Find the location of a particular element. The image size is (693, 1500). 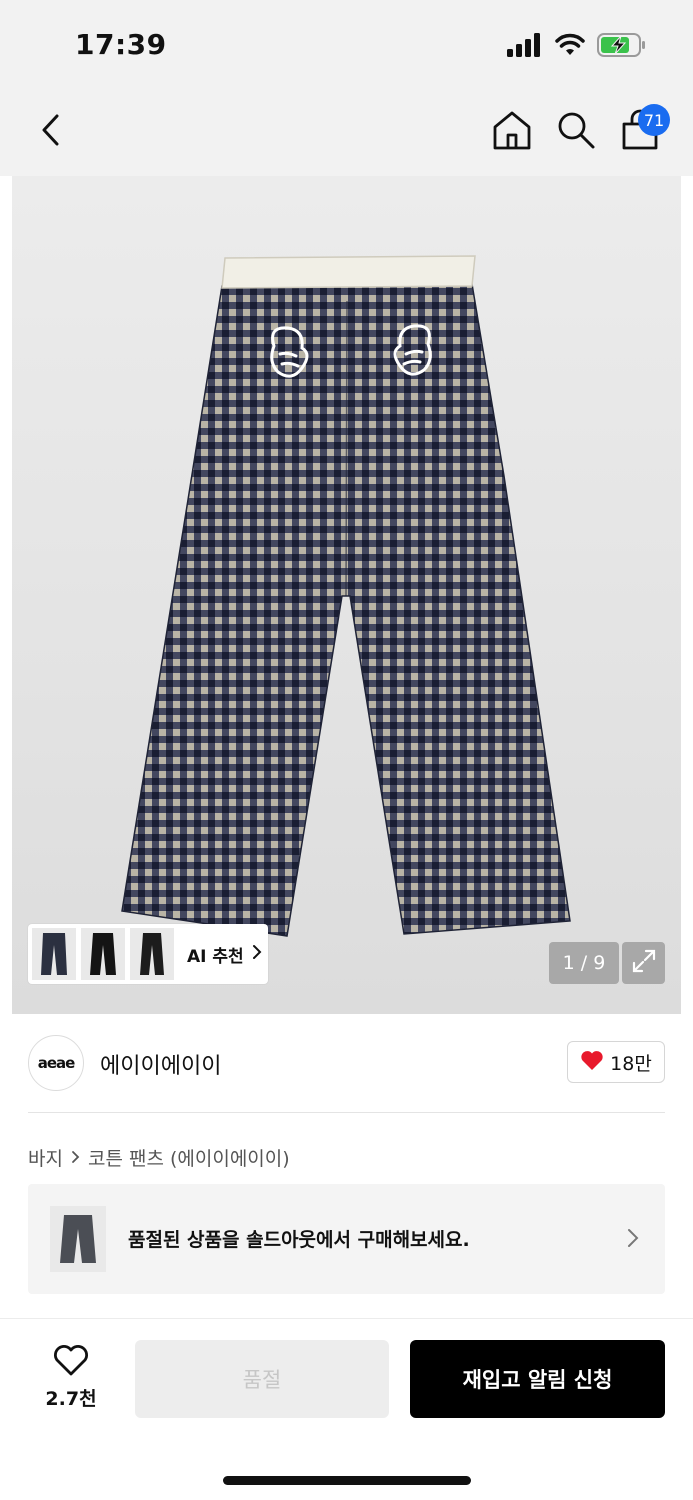

breadcrumb-category: 바지 is located at coordinates (45, 1157).